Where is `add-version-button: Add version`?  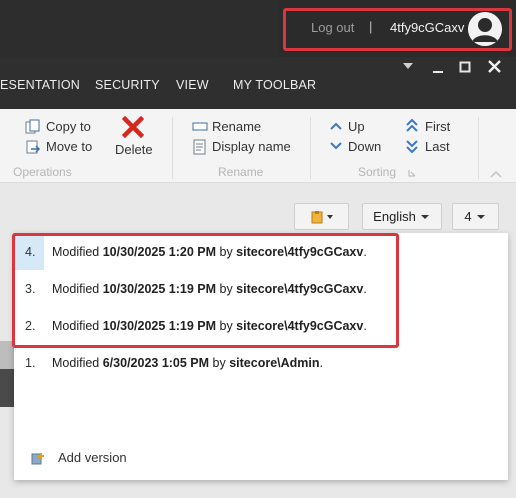
add-version-button: Add version is located at coordinates (92, 457).